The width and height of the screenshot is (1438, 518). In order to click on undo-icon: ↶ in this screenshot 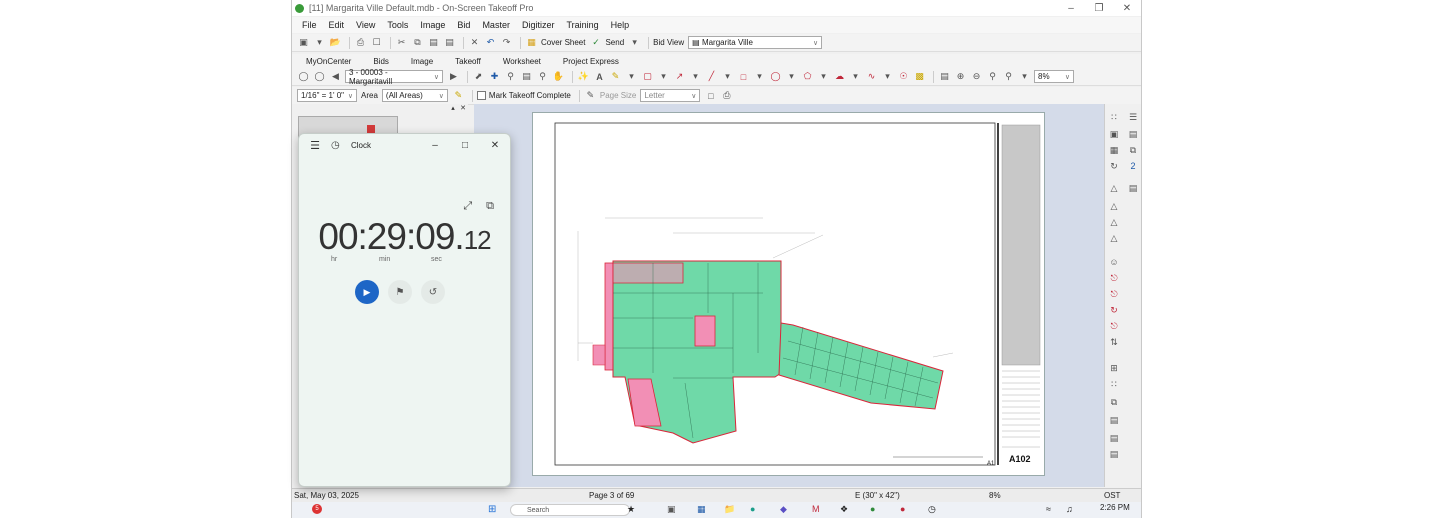, I will do `click(490, 42)`.